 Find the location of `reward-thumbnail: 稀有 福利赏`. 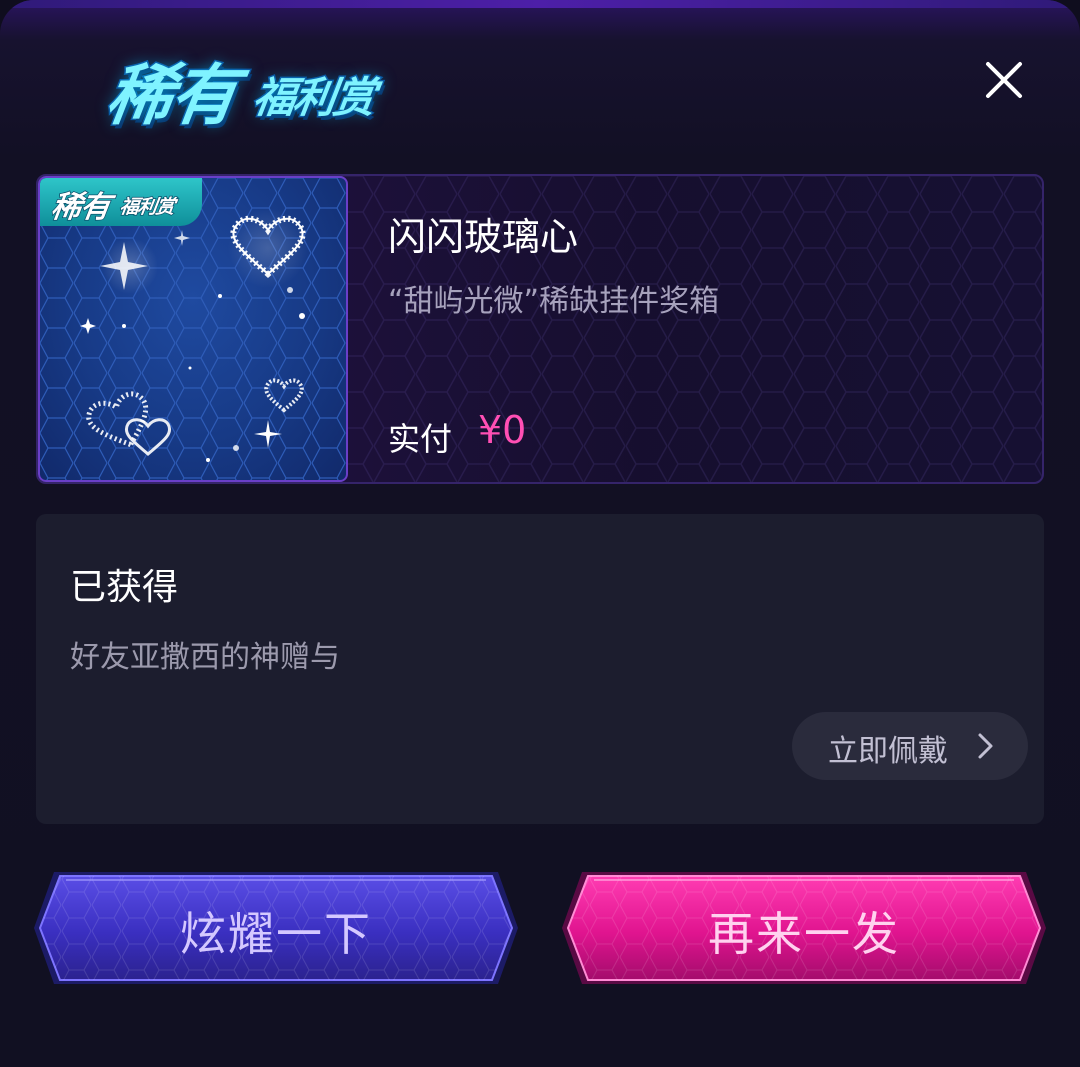

reward-thumbnail: 稀有 福利赏 is located at coordinates (193, 329).